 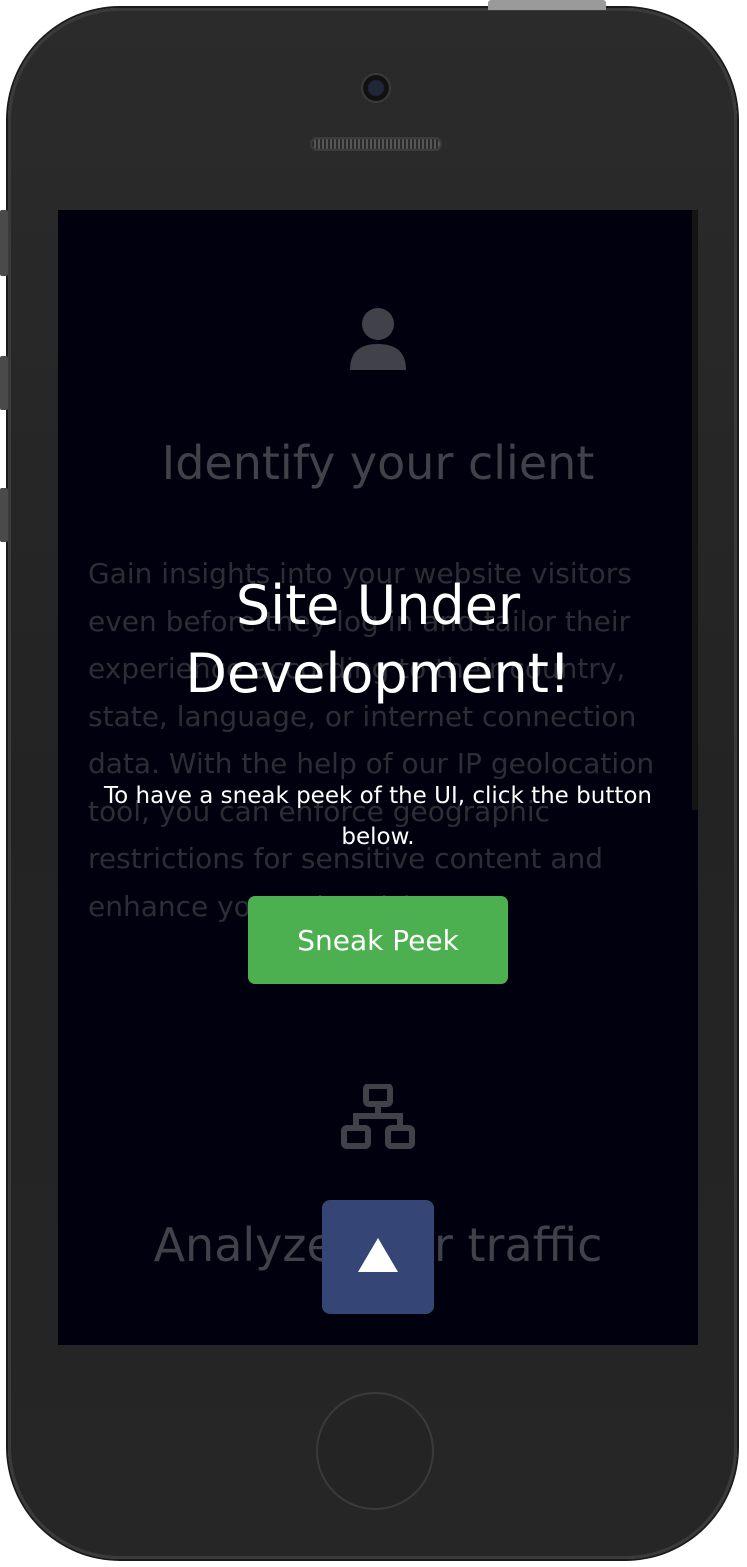 What do you see at coordinates (375, 1451) in the screenshot?
I see `home-button` at bounding box center [375, 1451].